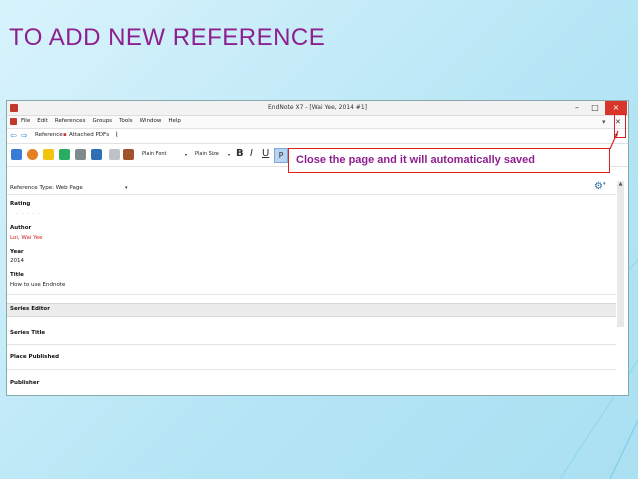  What do you see at coordinates (89, 135) in the screenshot?
I see `tab-attached-pdfs: Attached PDFs` at bounding box center [89, 135].